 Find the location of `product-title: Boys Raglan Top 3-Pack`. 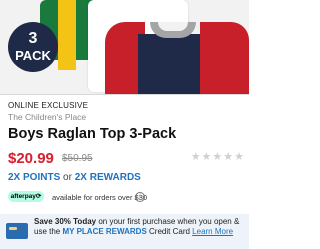

product-title: Boys Raglan Top 3-Pack is located at coordinates (92, 134).